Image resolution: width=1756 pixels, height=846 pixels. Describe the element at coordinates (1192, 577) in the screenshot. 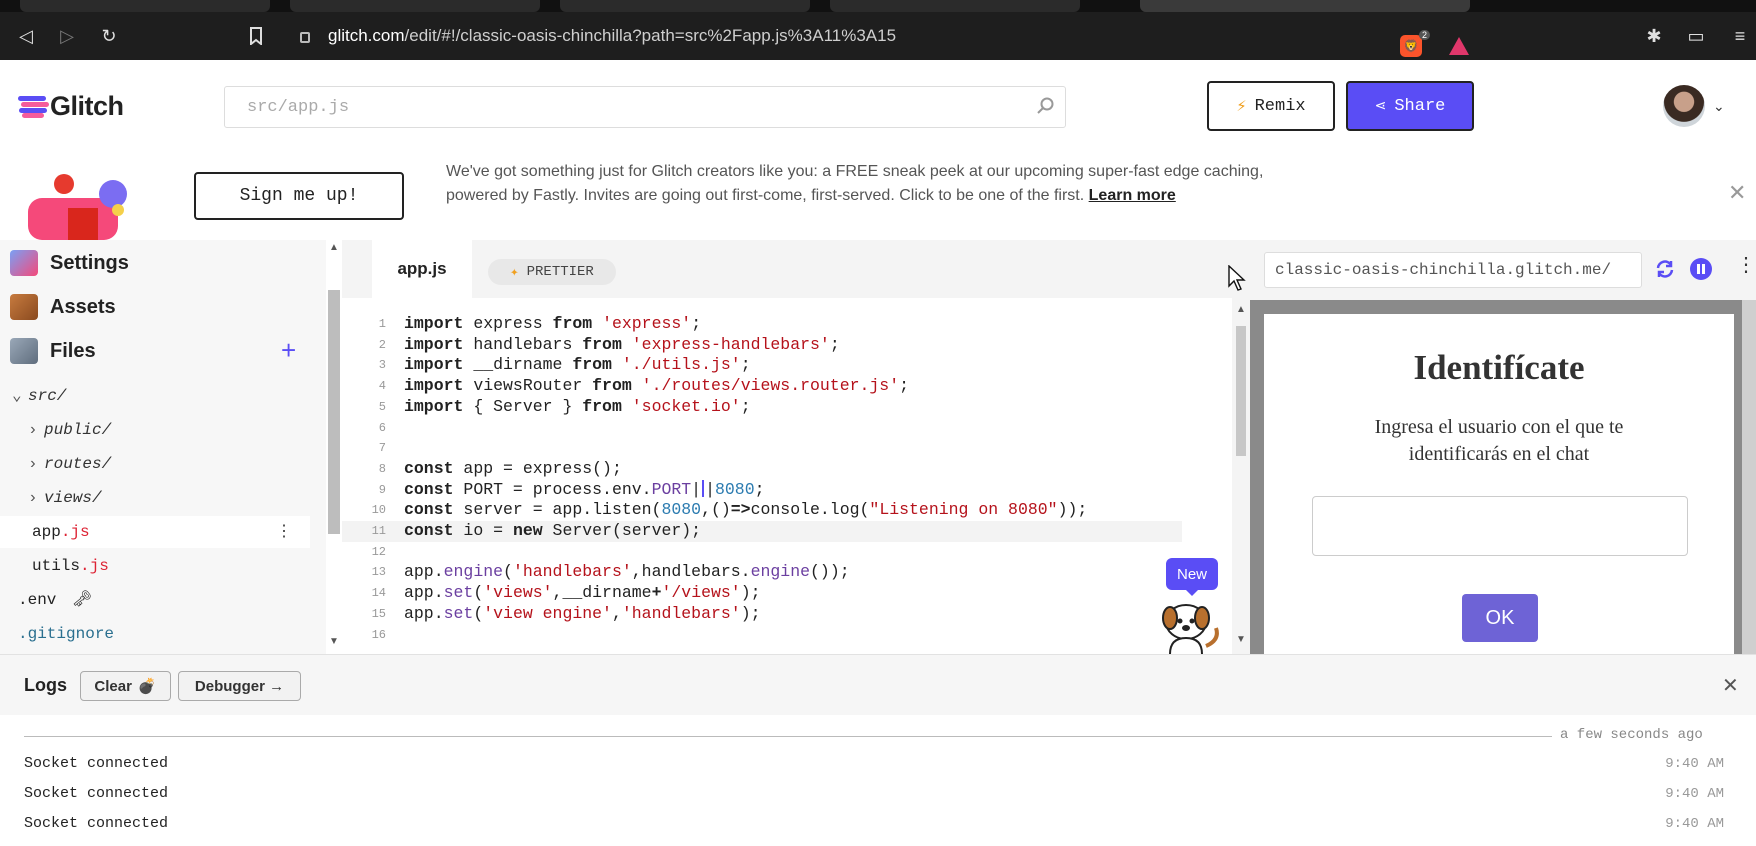

I see `new-badge: New` at that location.